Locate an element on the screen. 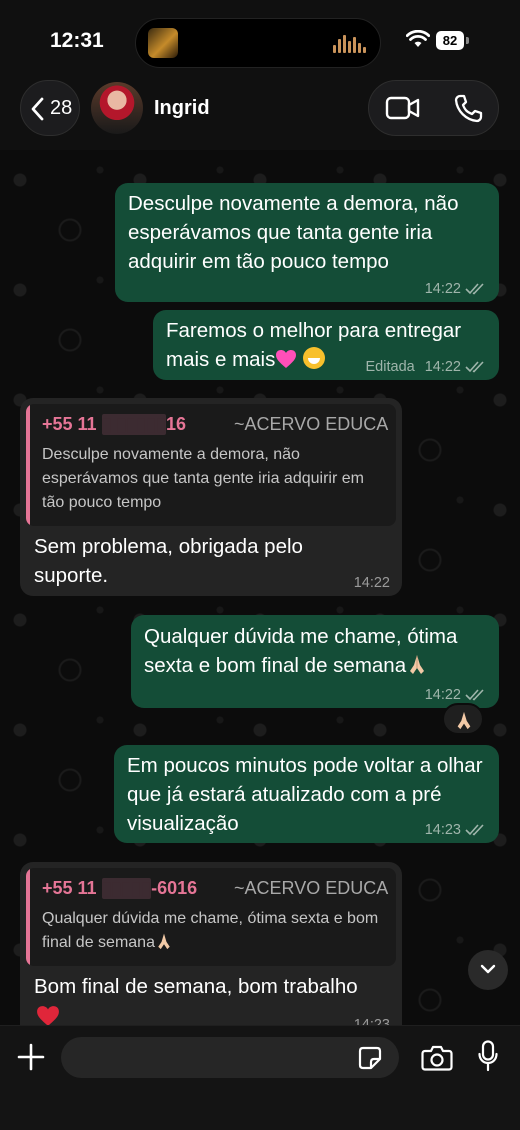  microphone-icon is located at coordinates (488, 1056).